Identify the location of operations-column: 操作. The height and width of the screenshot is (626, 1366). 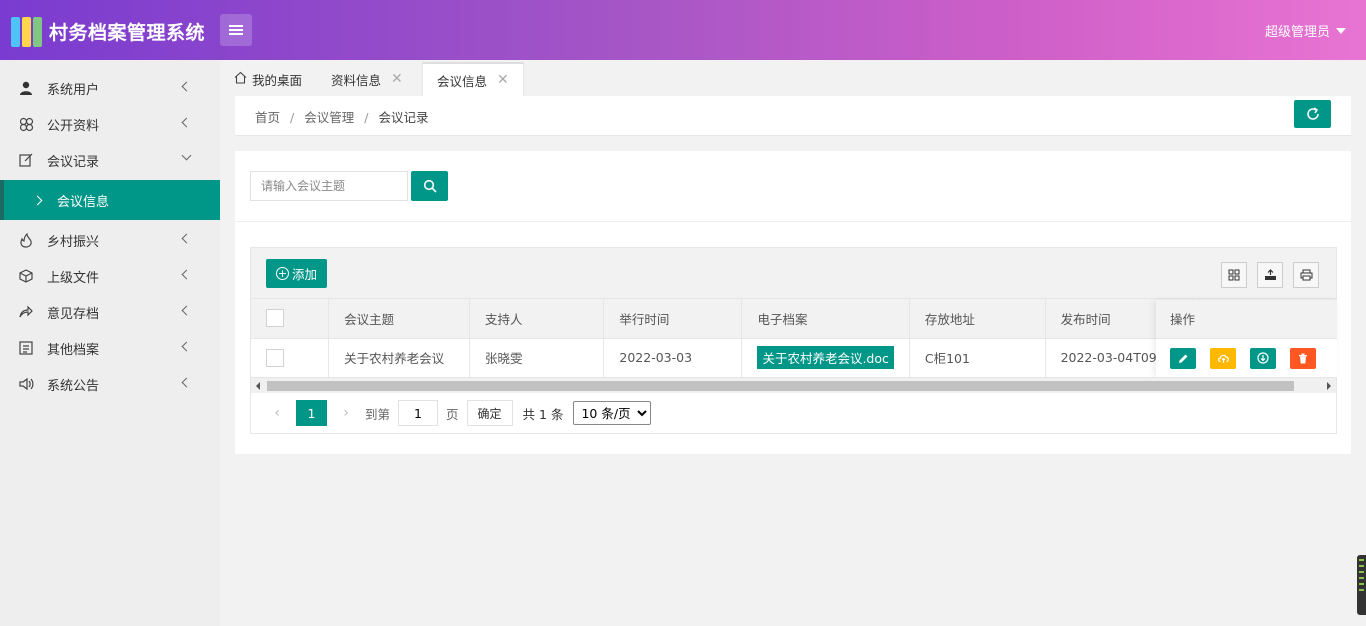
(1246, 339).